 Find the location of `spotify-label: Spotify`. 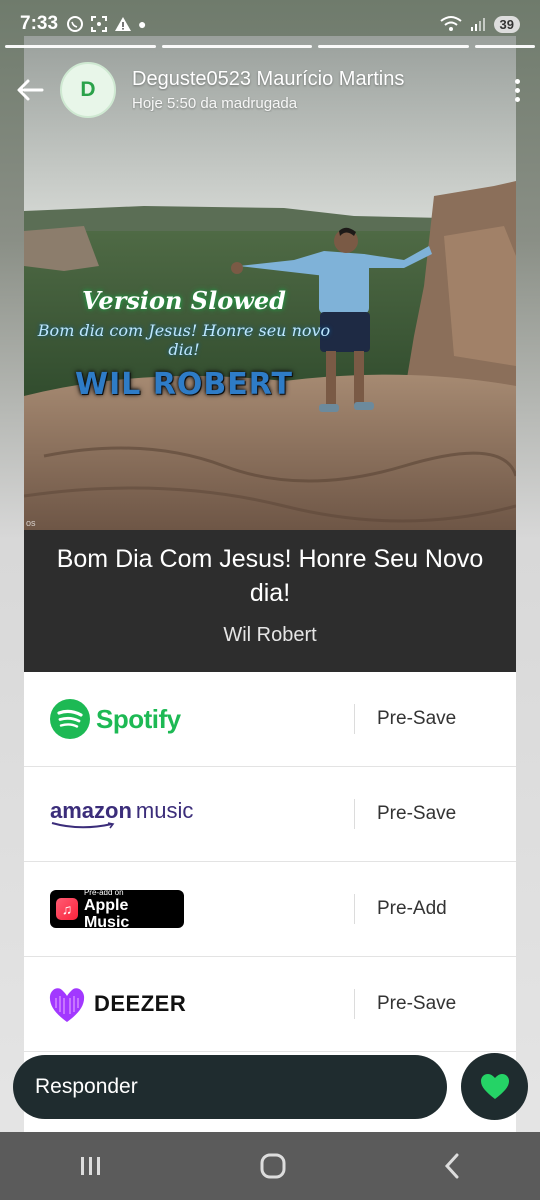

spotify-label: Spotify is located at coordinates (138, 718).